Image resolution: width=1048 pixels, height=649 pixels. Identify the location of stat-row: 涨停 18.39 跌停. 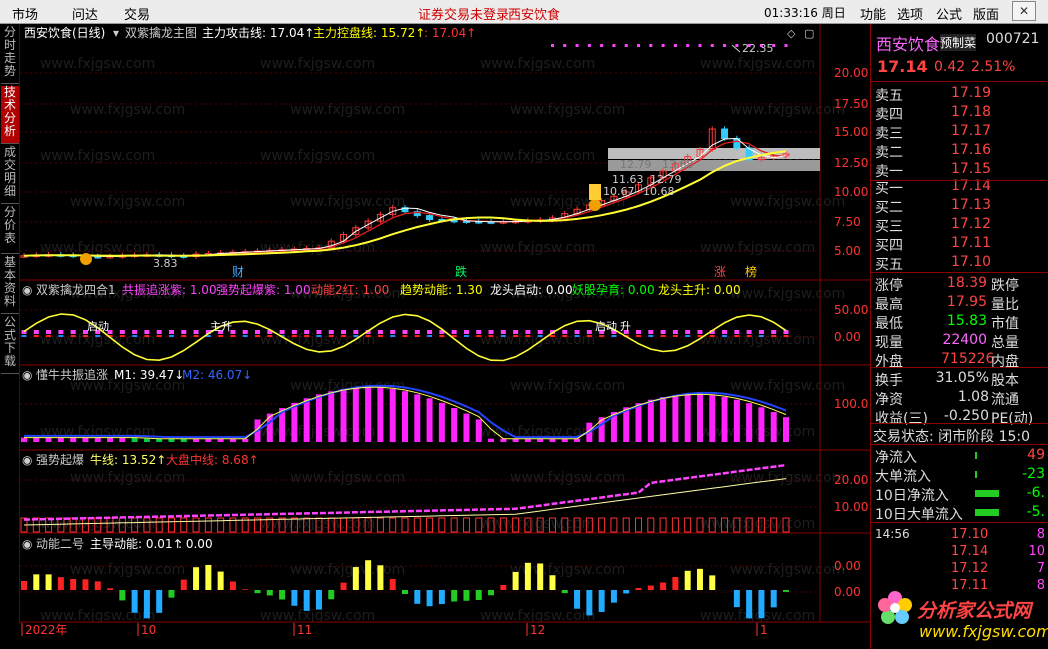
(959, 284).